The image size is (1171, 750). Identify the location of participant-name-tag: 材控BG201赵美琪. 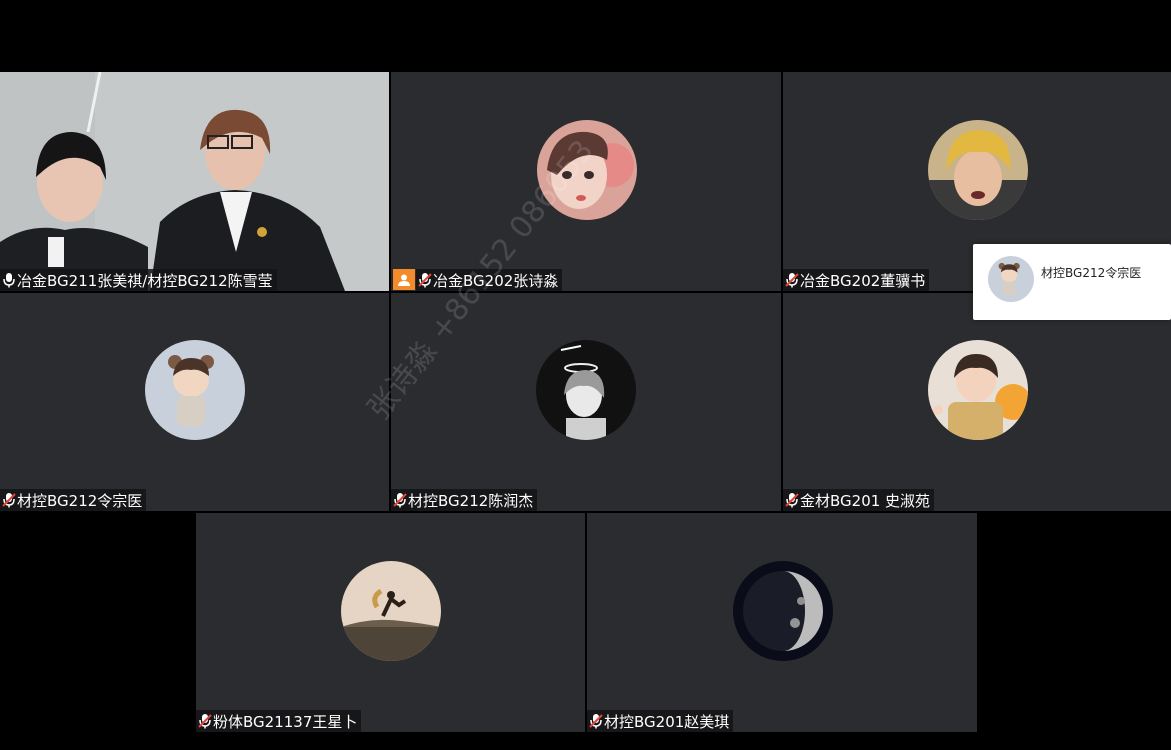
(660, 721).